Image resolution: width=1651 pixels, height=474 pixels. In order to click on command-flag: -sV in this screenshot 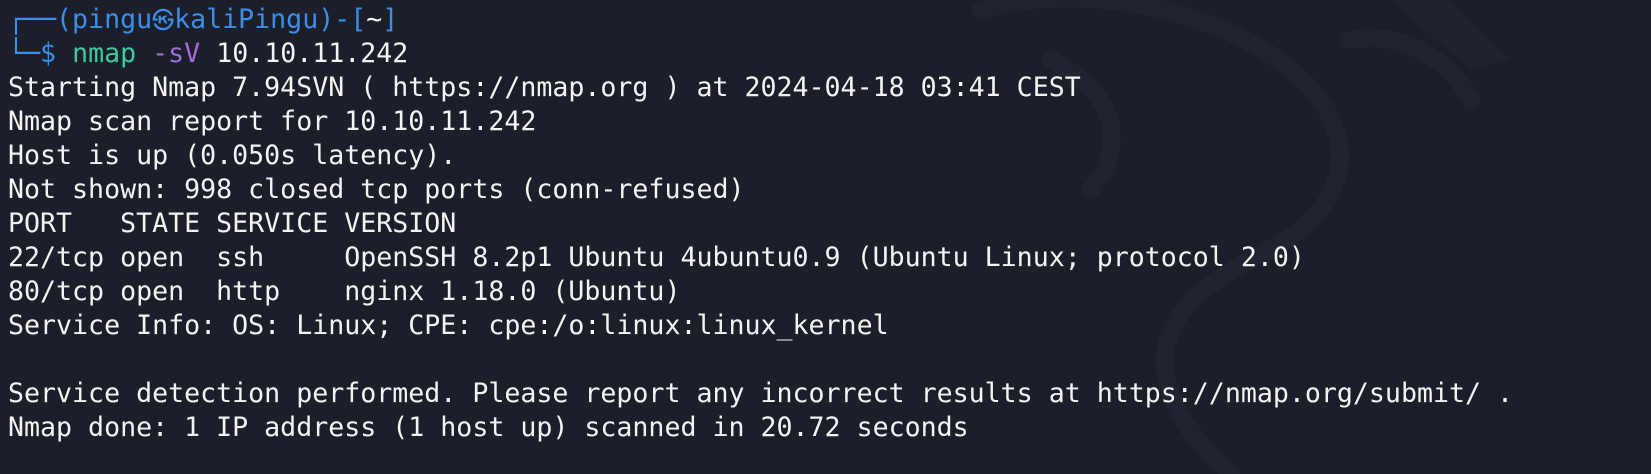, I will do `click(176, 53)`.